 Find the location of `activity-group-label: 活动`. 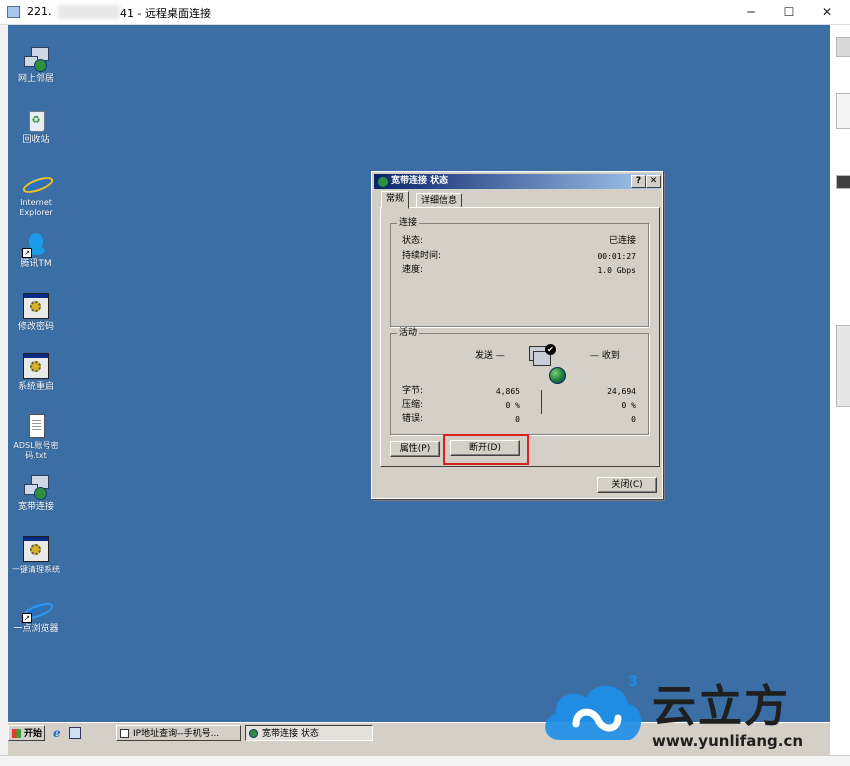

activity-group-label: 活动 is located at coordinates (408, 333).